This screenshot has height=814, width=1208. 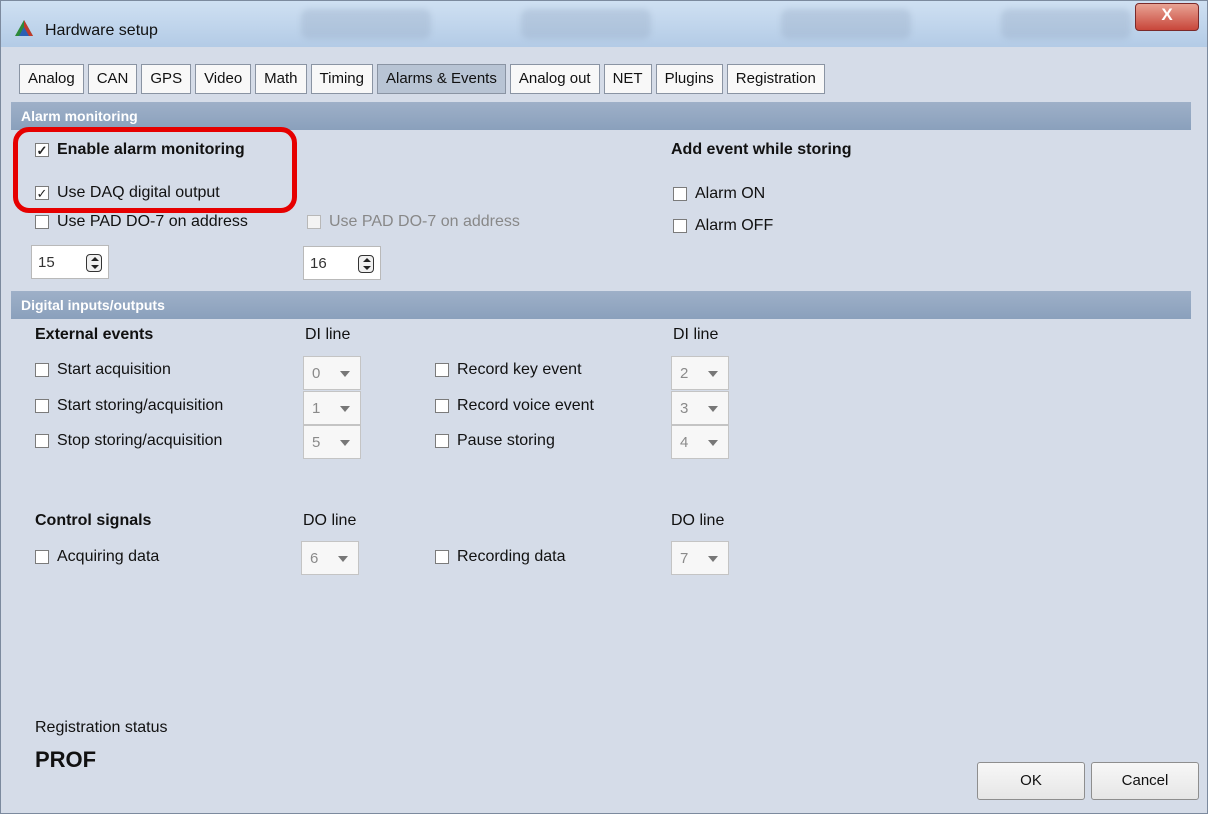 I want to click on use-daq-digital-output-checkbox: ✓ Use DAQ digital output, so click(x=127, y=193).